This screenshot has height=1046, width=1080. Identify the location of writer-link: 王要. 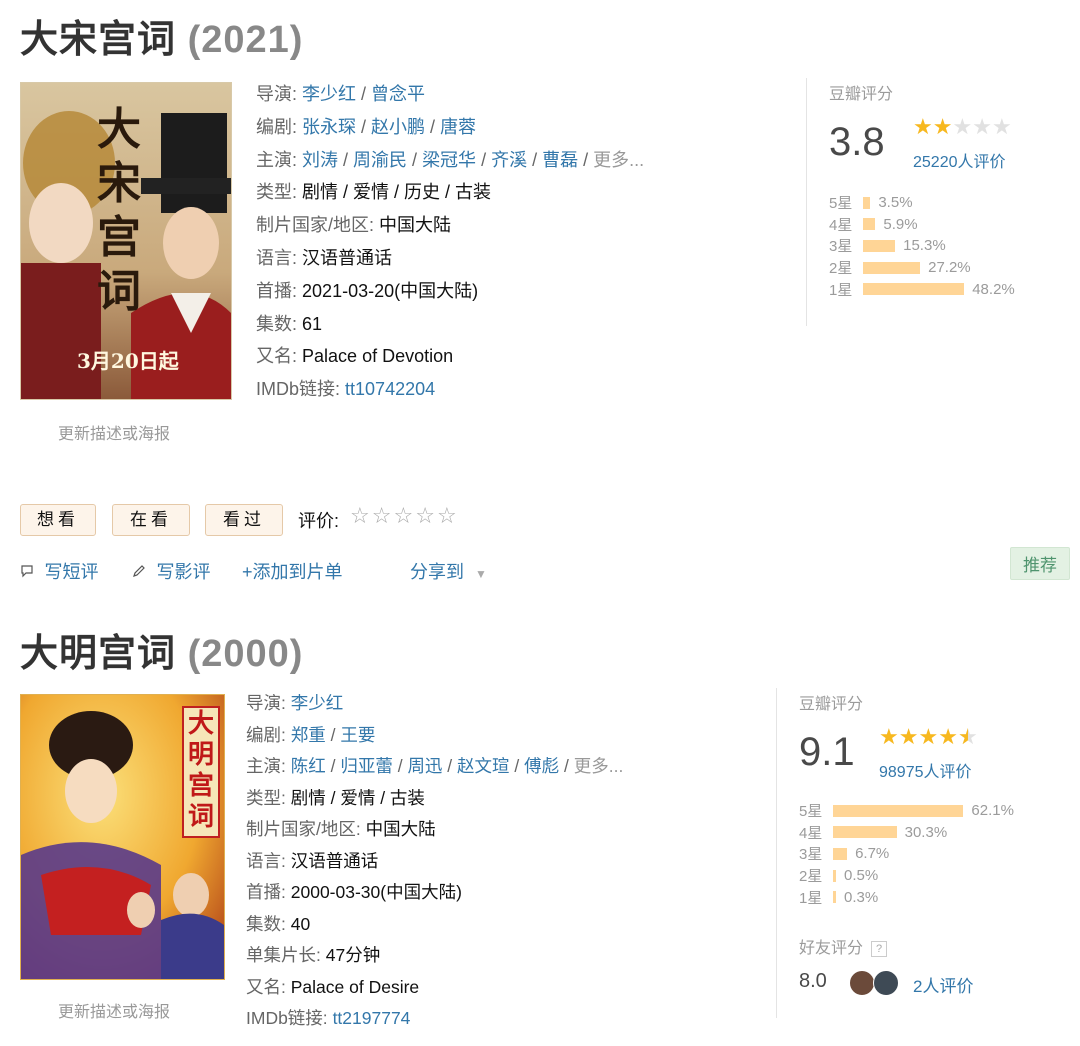
(357, 735).